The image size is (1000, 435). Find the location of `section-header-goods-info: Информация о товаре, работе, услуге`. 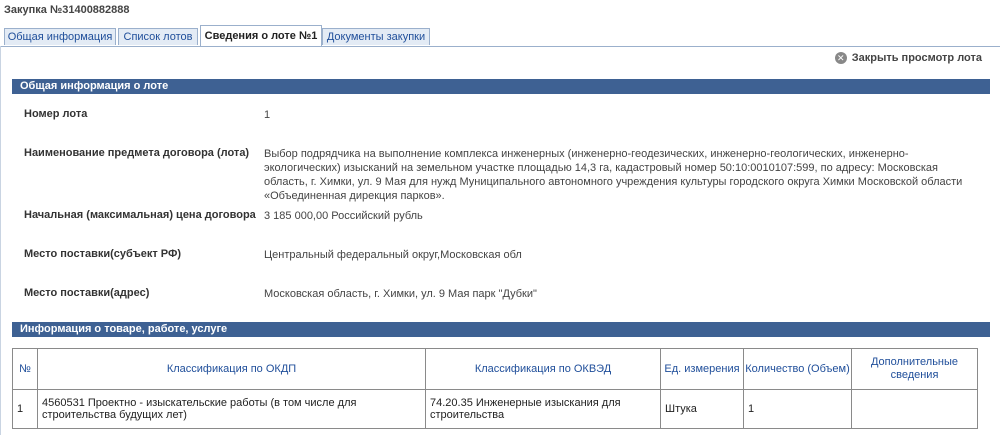

section-header-goods-info: Информация о товаре, работе, услуге is located at coordinates (501, 329).